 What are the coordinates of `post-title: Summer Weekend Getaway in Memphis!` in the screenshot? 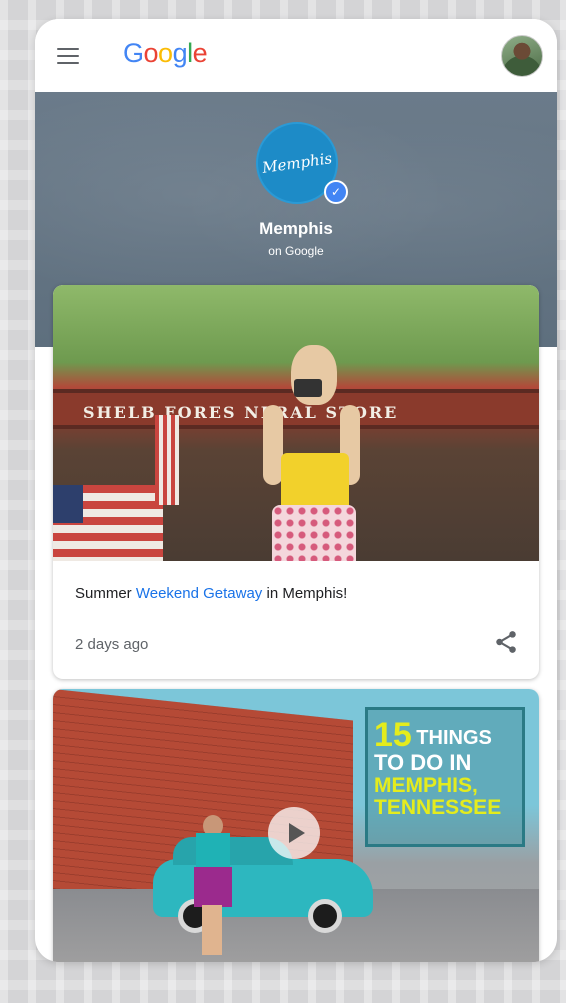 It's located at (211, 593).